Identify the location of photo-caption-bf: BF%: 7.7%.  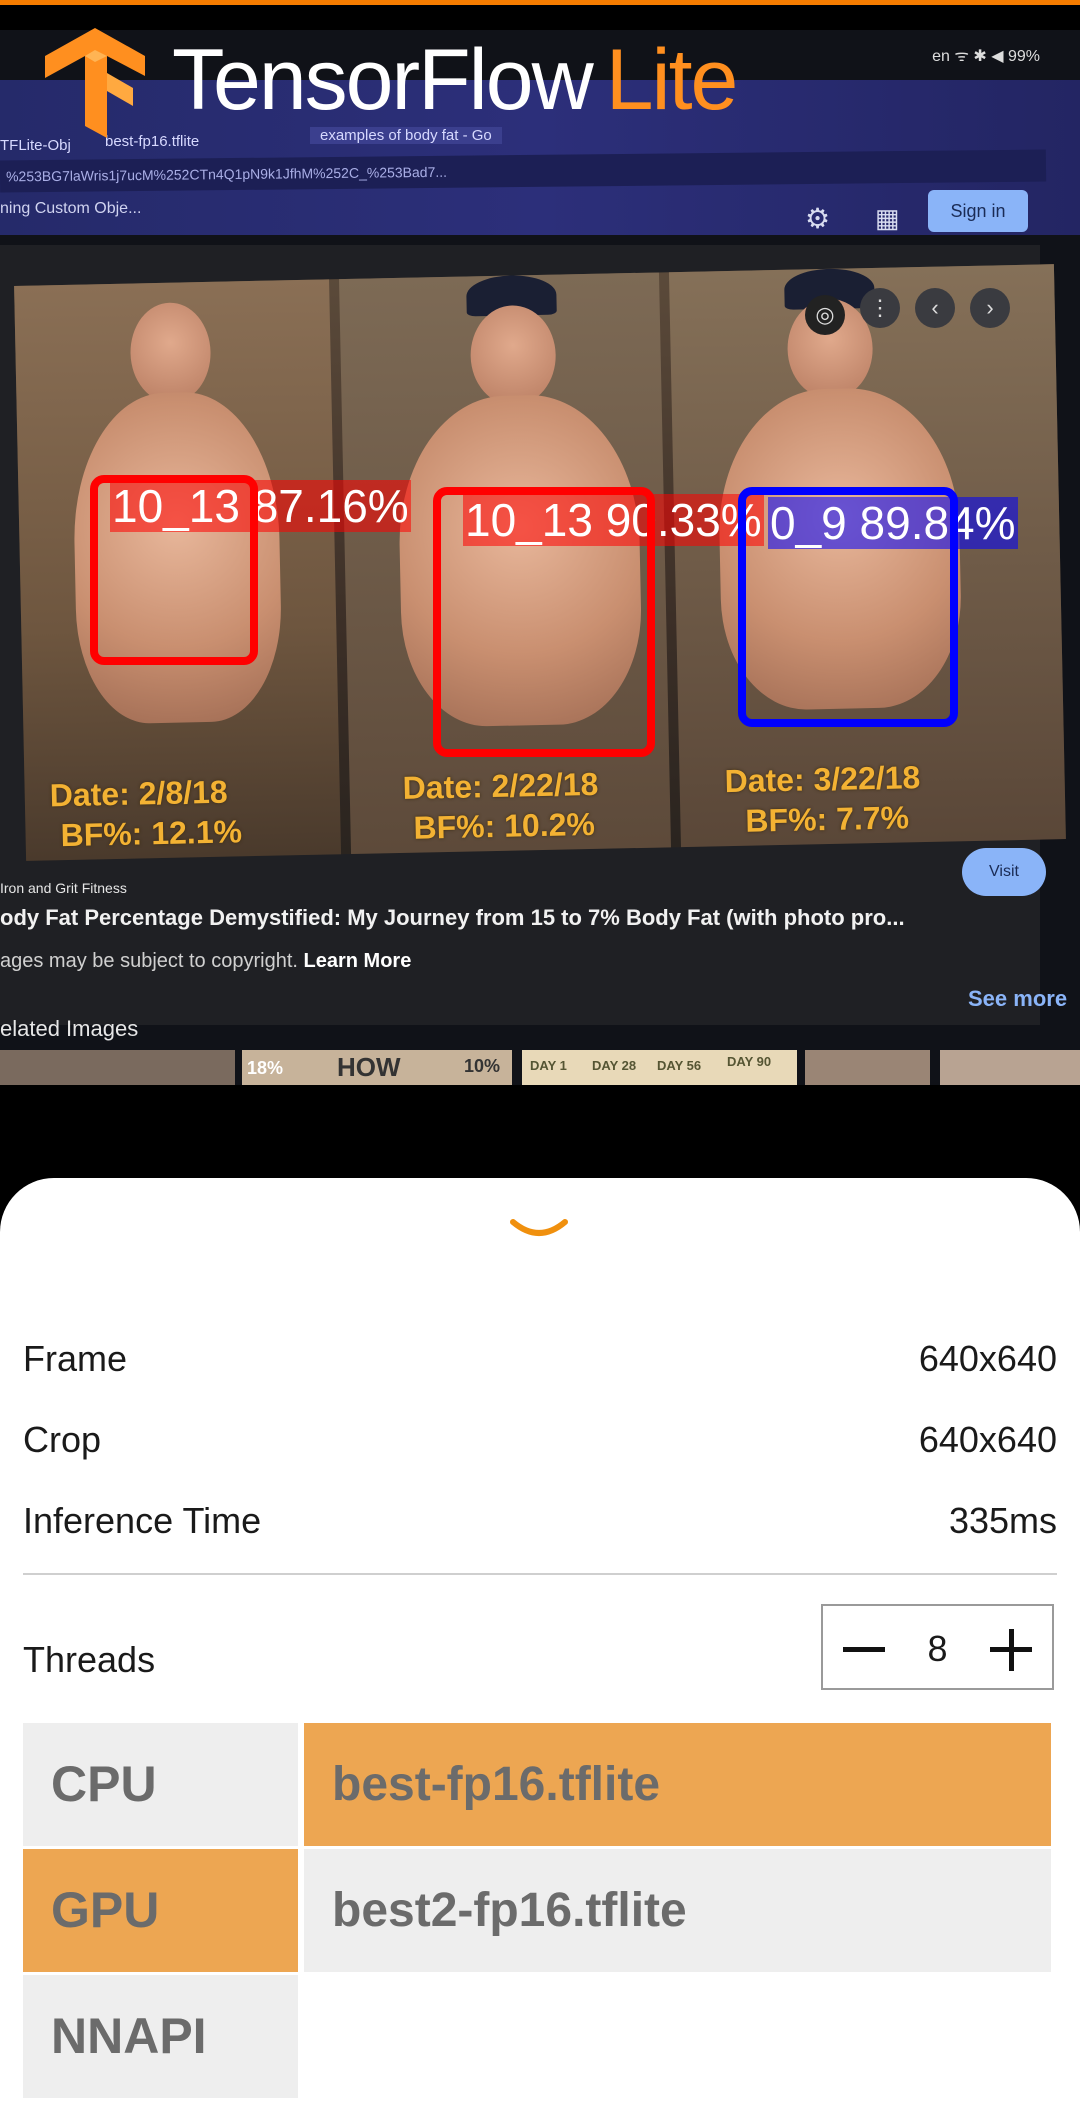
(827, 819).